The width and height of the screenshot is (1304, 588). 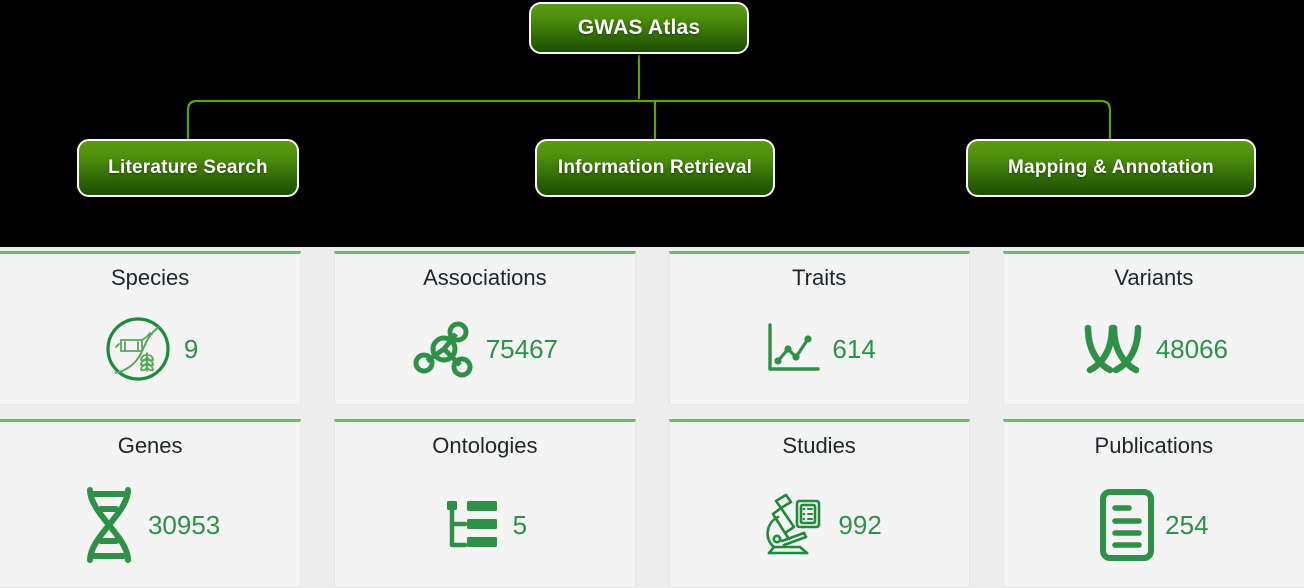 What do you see at coordinates (1112, 349) in the screenshot?
I see `chromosome-cross-icon` at bounding box center [1112, 349].